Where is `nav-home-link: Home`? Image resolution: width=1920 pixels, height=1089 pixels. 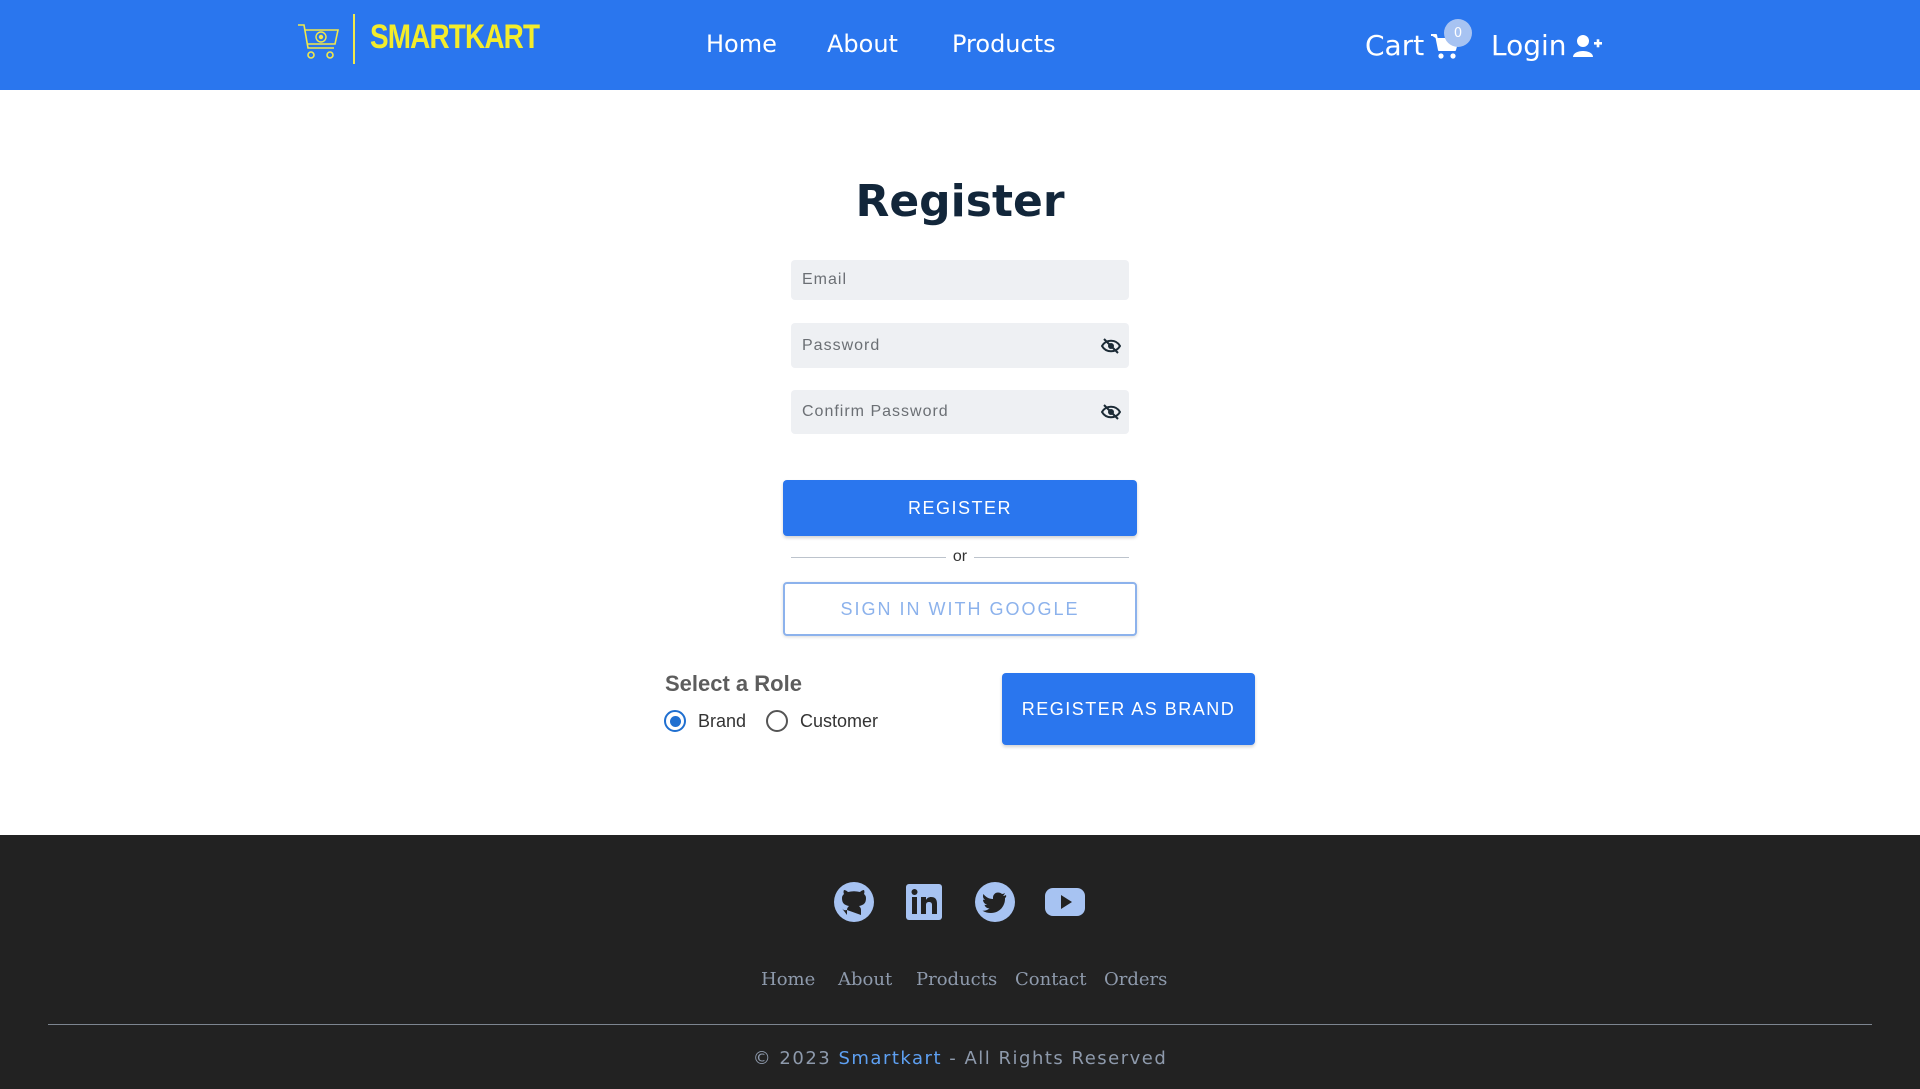 nav-home-link: Home is located at coordinates (741, 44).